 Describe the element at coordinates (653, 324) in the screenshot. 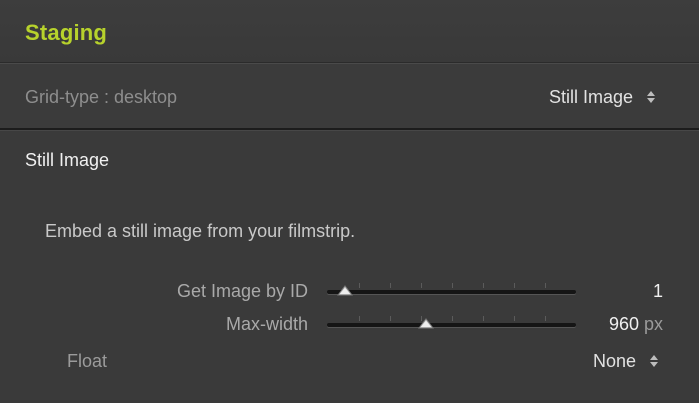

I see `max-width-unit: px` at that location.